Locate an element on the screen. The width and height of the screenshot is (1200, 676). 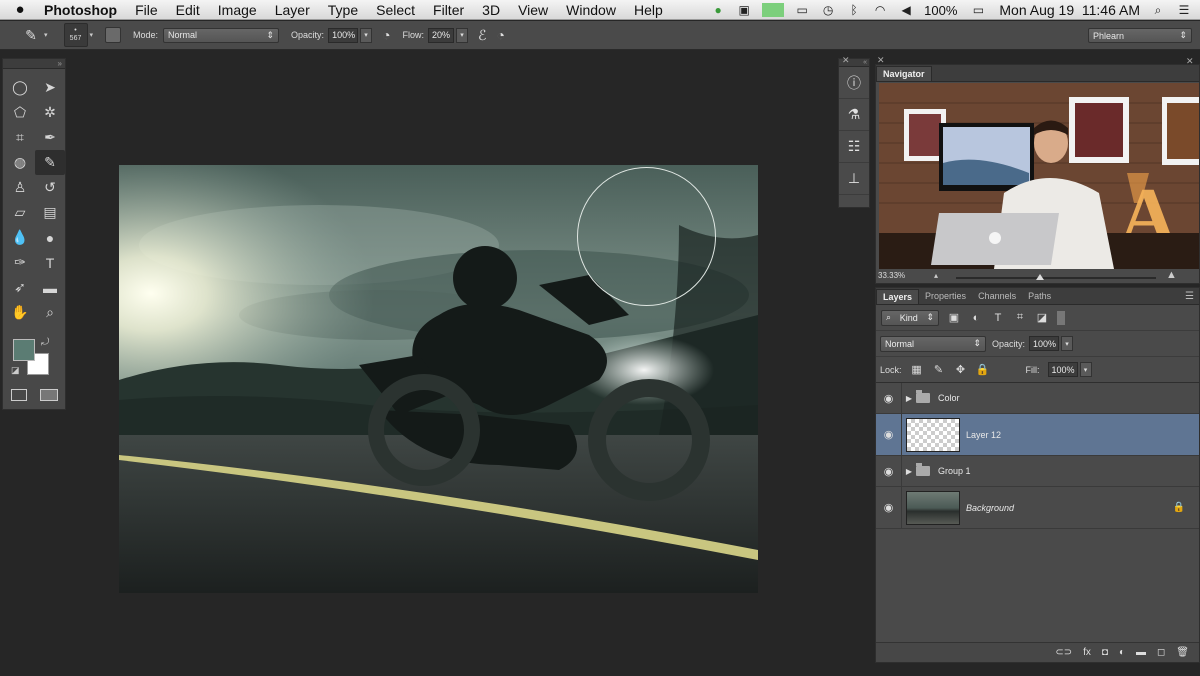
workspace-select: Phlearn ⇕ is located at coordinates (1140, 35).